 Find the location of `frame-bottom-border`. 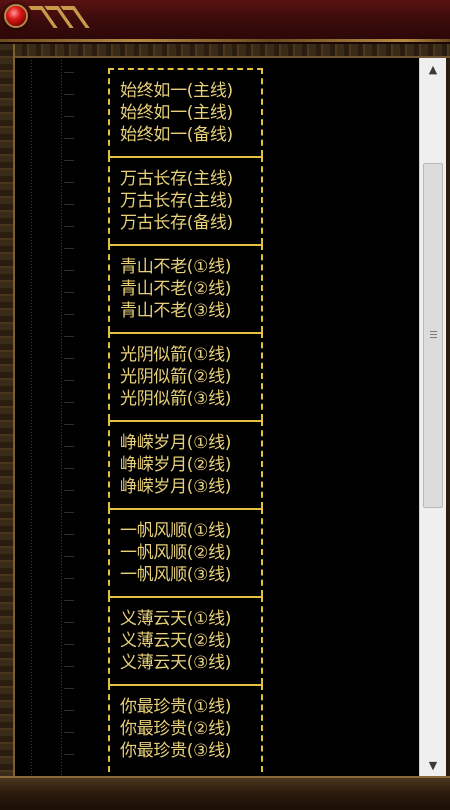

frame-bottom-border is located at coordinates (225, 793).